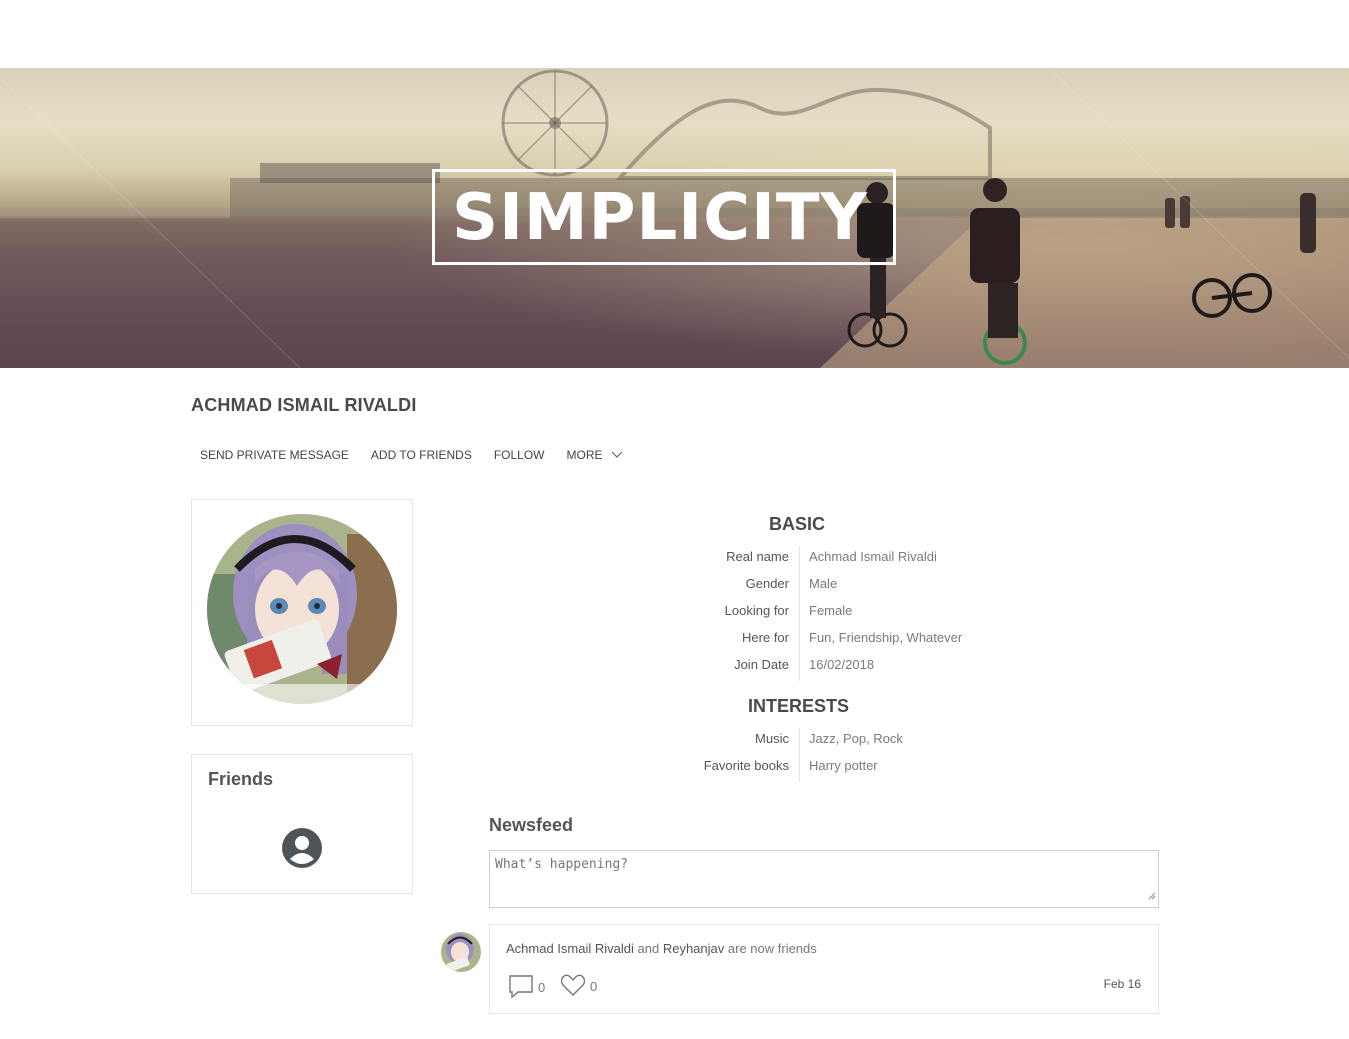 The height and width of the screenshot is (1039, 1349). Describe the element at coordinates (680, 667) in the screenshot. I see `info-label: Join Date` at that location.